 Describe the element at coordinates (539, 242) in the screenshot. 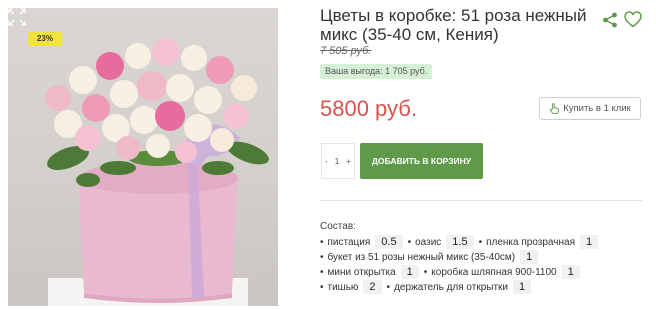

I see `composition-item: • пленка прозрачная 1` at that location.